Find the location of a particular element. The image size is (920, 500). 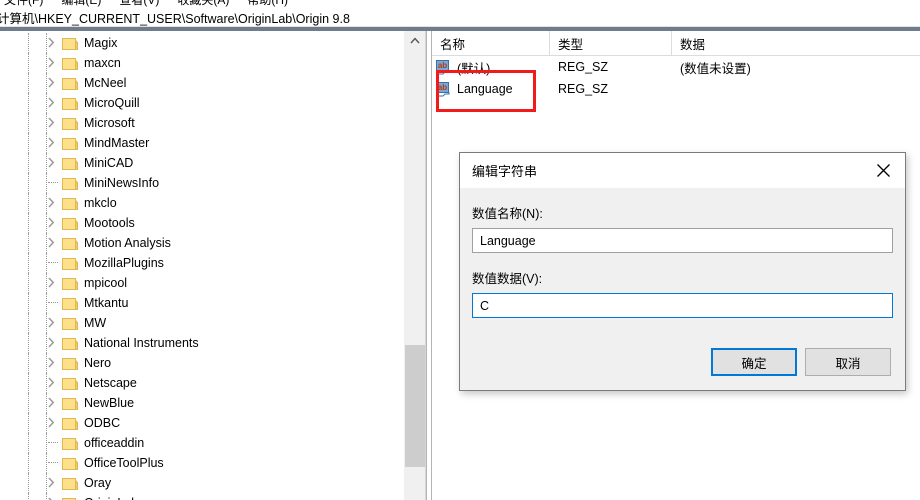

tree-item: OfficeToolPlus is located at coordinates (202, 463).